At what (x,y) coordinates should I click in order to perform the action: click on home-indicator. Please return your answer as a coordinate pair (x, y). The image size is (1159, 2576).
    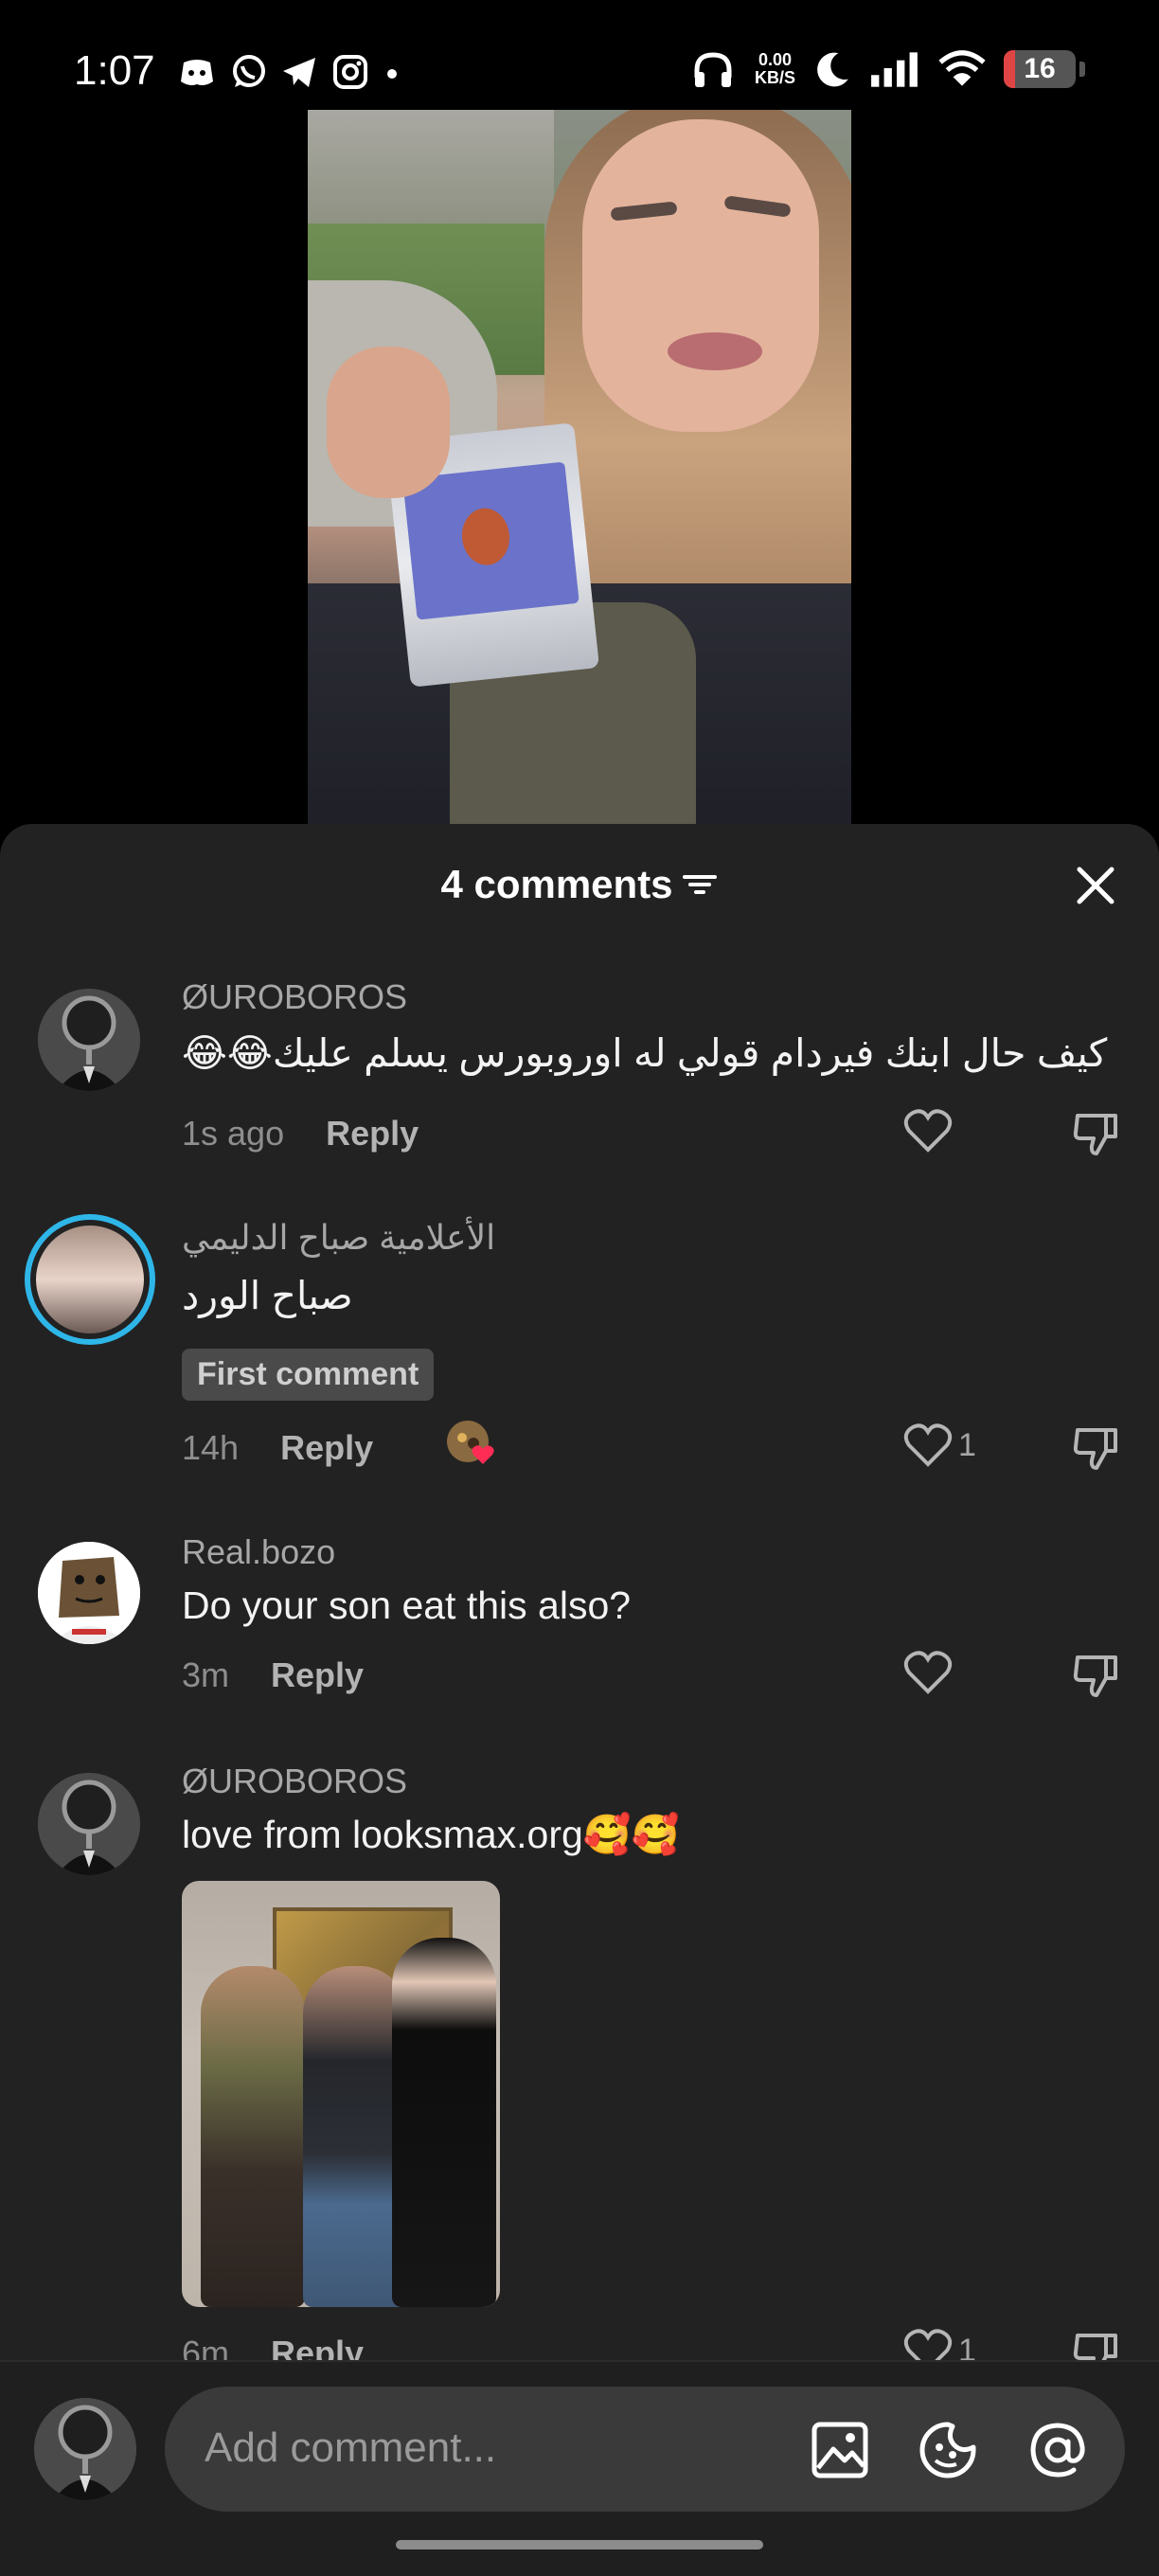
    Looking at the image, I should click on (579, 2544).